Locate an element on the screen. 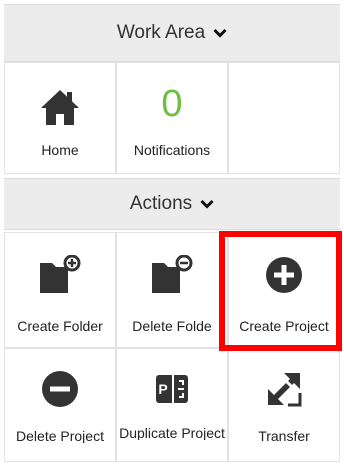  create-project-tile: Create Project is located at coordinates (284, 290).